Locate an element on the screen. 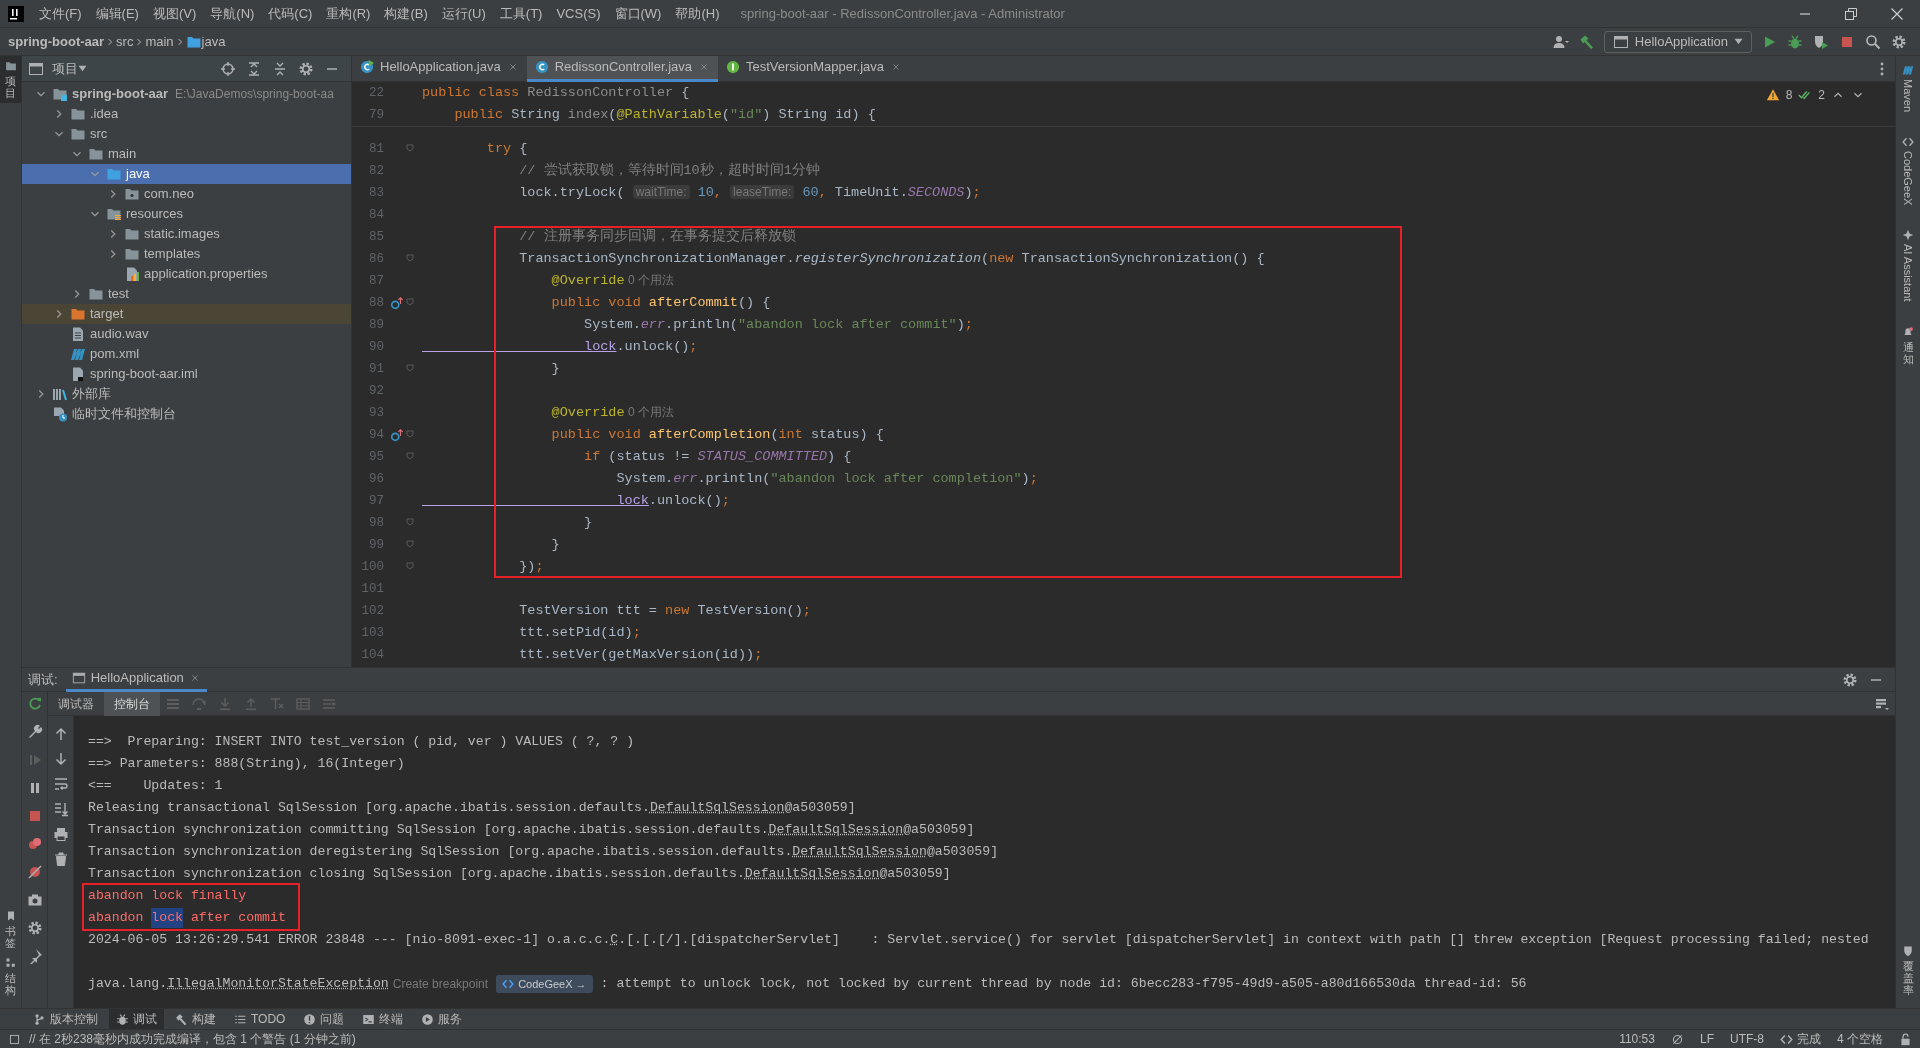  tree-item: test is located at coordinates (186, 294).